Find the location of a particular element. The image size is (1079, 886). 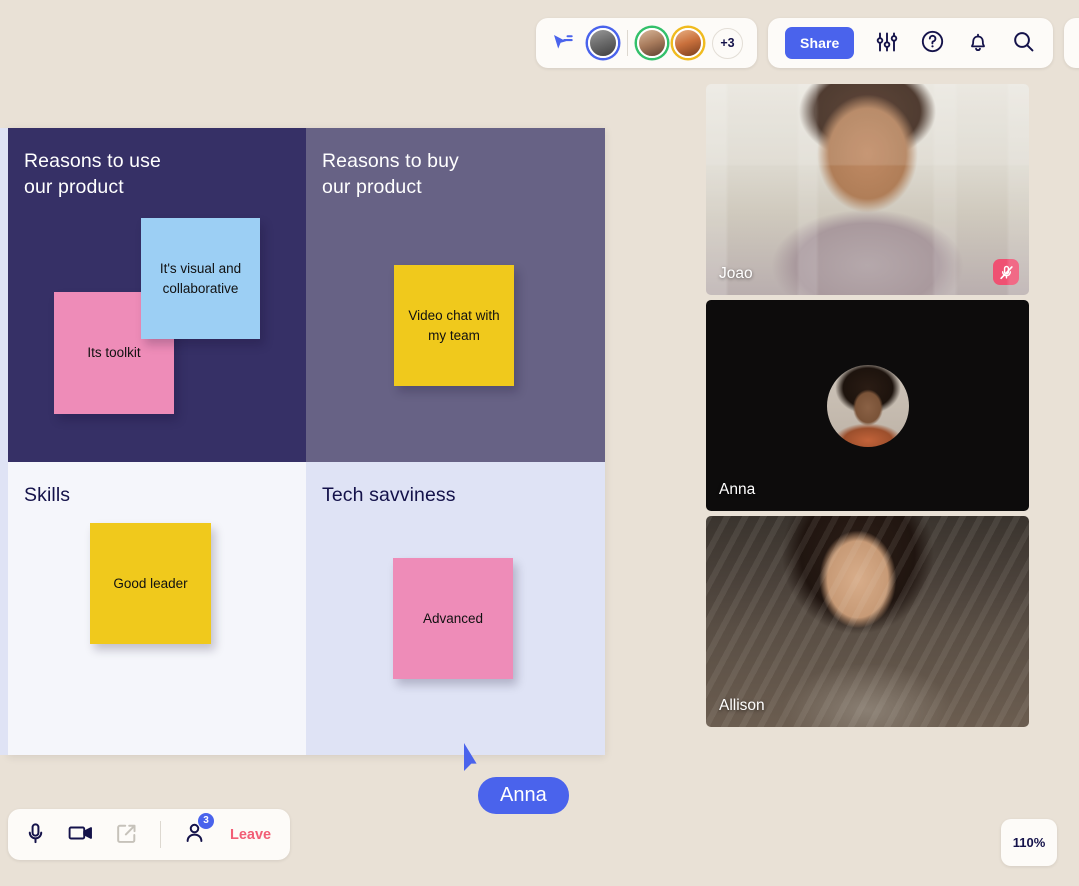

video-tile-joao: Joao is located at coordinates (867, 189).